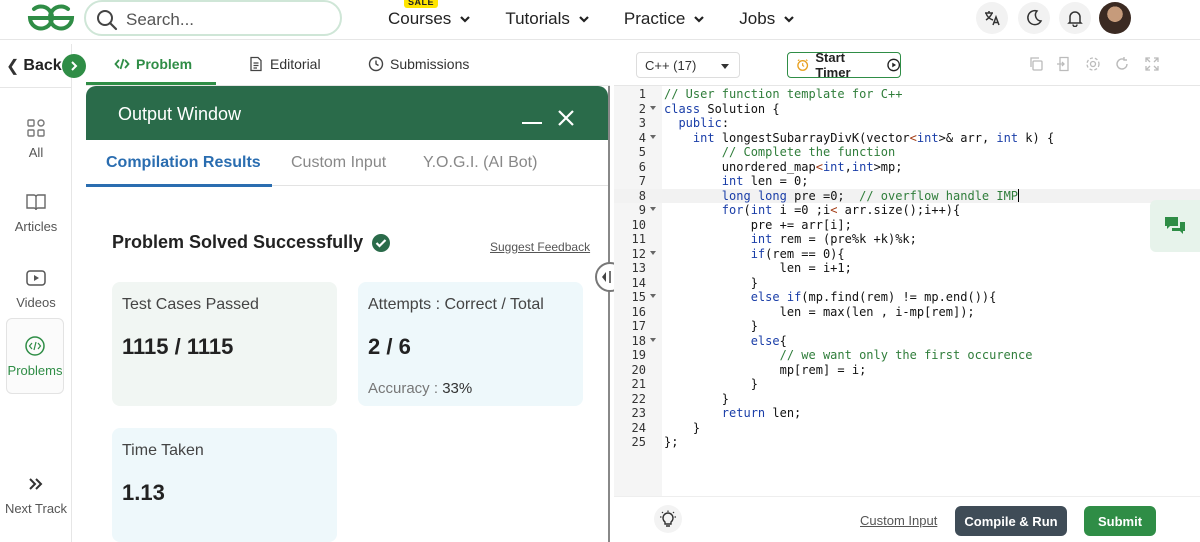 This screenshot has width=1200, height=542. I want to click on compile-run-button: Compile & Run, so click(1011, 521).